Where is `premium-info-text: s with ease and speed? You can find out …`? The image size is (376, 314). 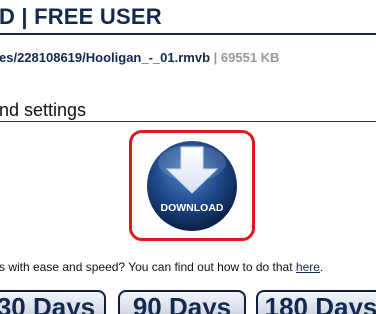 premium-info-text: s with ease and speed? You can find out … is located at coordinates (161, 267).